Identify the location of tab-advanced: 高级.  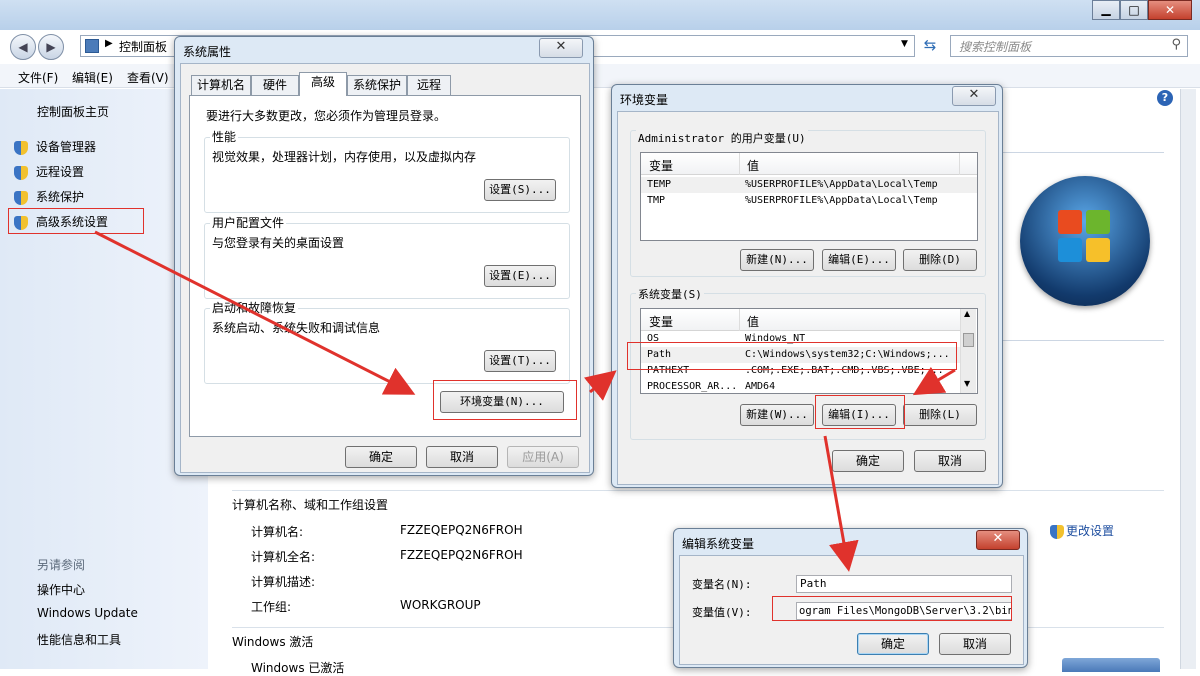
(323, 84).